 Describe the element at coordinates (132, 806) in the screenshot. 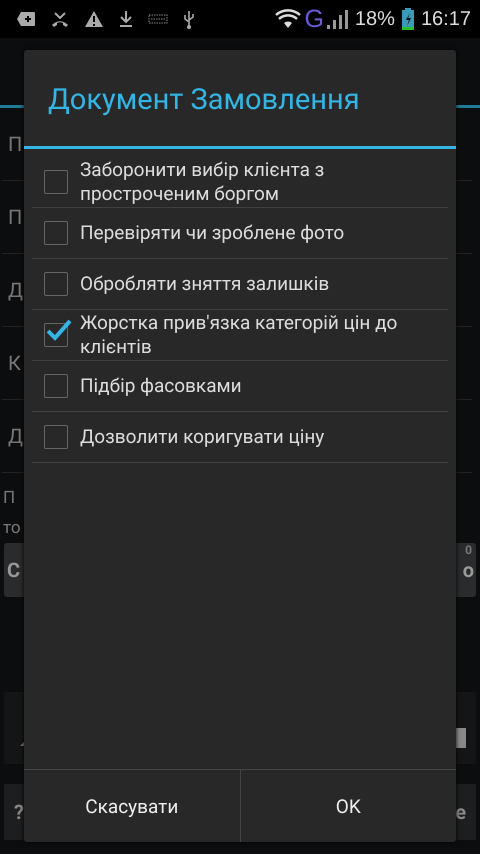

I see `dialog-button: Скасувати` at that location.